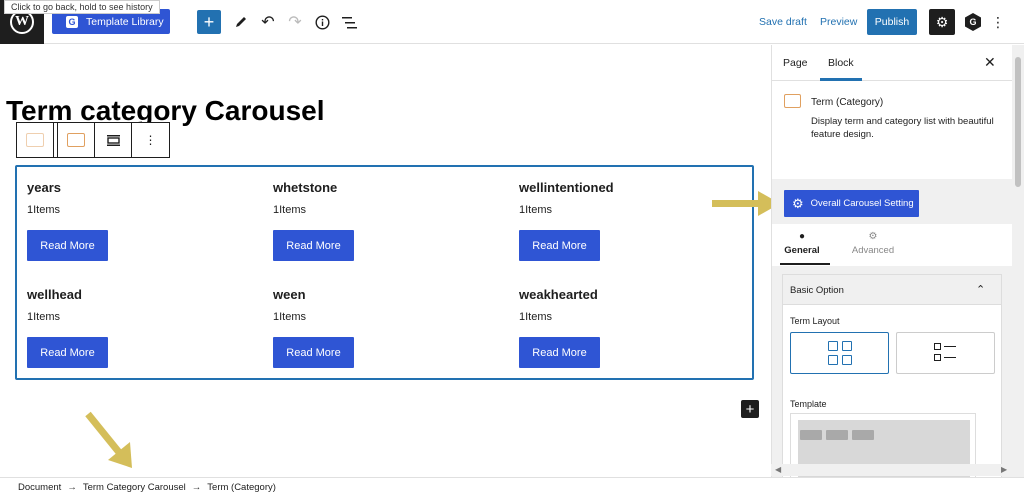 The width and height of the screenshot is (1024, 497). I want to click on term-item: whetstone 1Items Read More, so click(373, 220).